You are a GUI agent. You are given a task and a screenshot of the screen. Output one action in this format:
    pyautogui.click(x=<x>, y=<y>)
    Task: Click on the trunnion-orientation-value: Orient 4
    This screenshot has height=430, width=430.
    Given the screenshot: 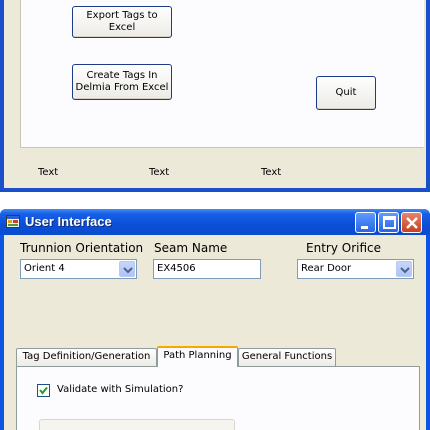 What is the action you would take?
    pyautogui.click(x=44, y=268)
    